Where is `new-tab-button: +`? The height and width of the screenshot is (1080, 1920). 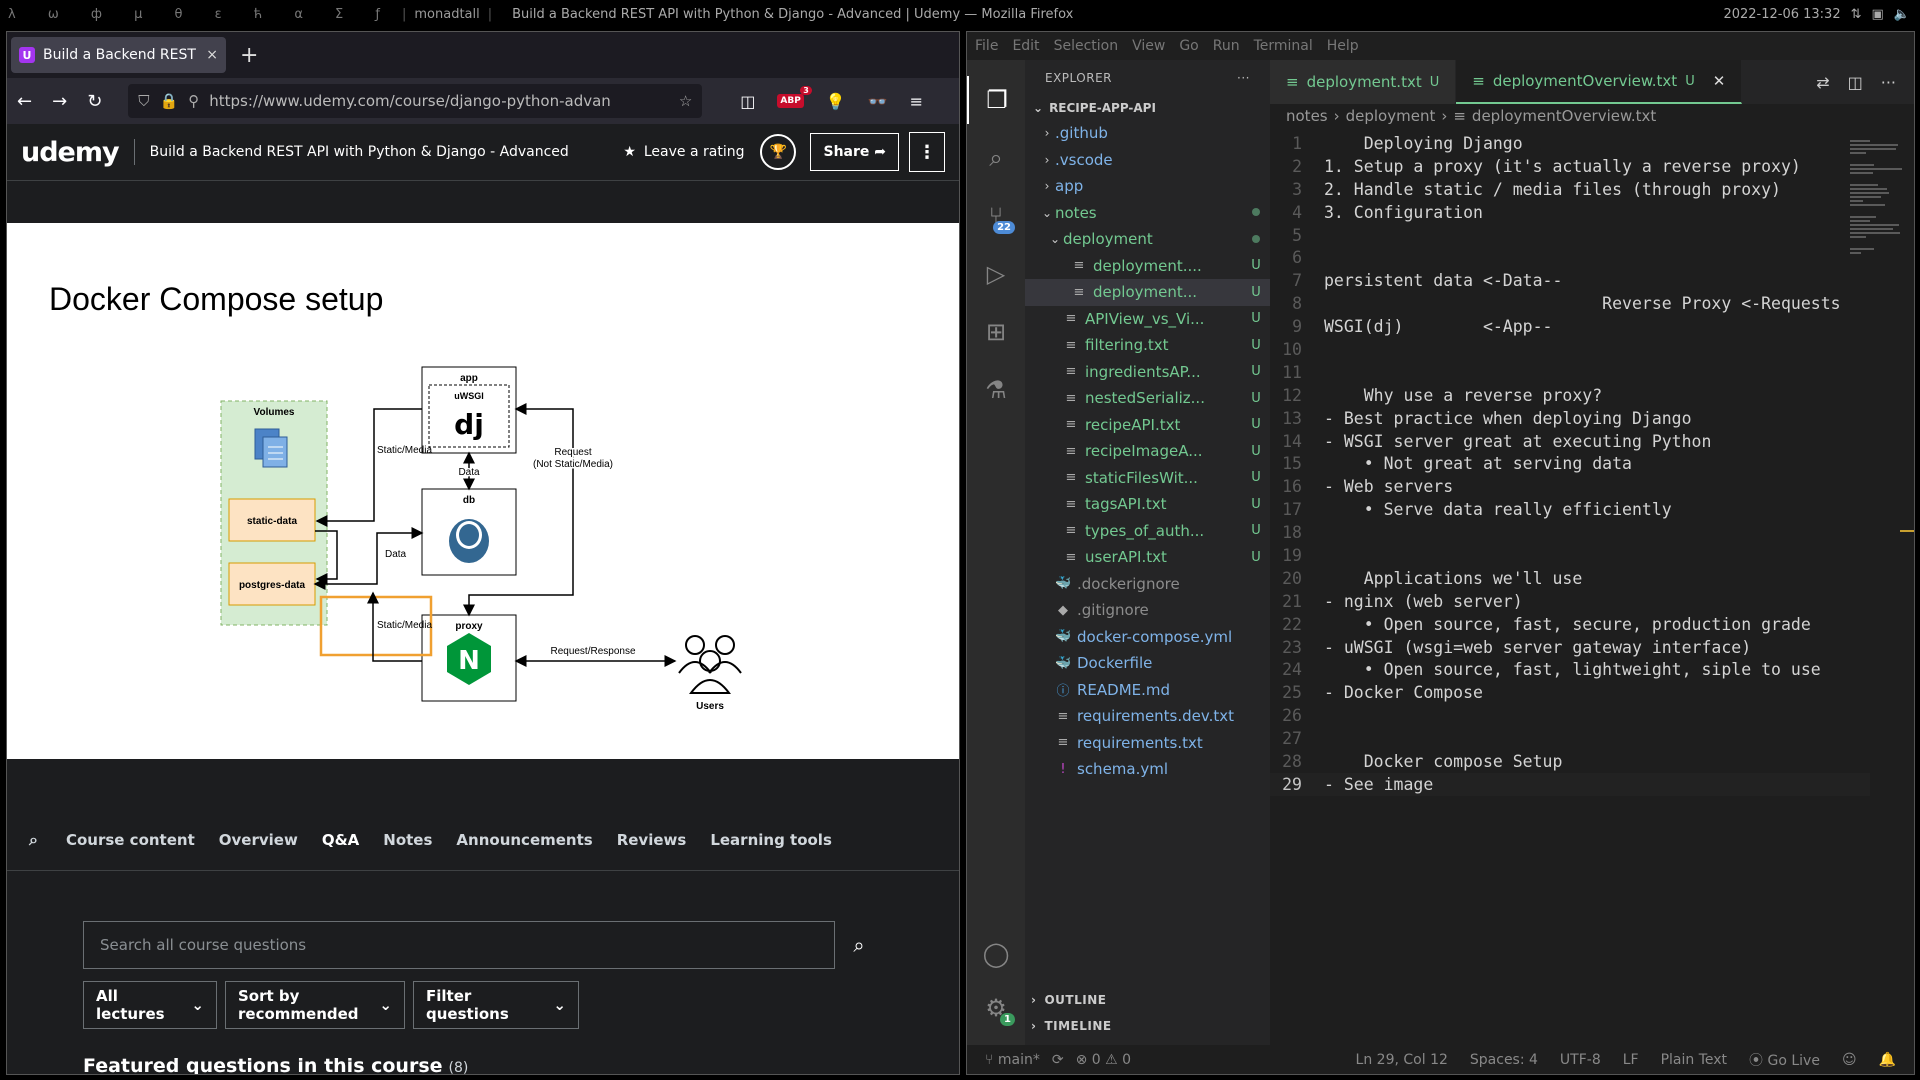
new-tab-button: + is located at coordinates (249, 55).